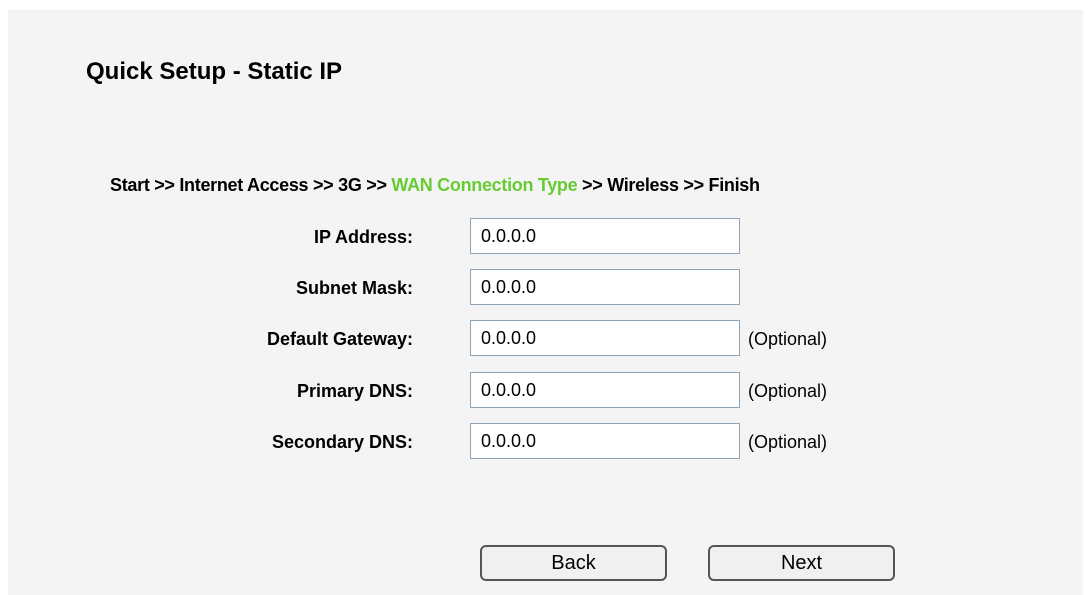 The image size is (1091, 595). What do you see at coordinates (605, 287) in the screenshot?
I see `subnet-mask-input` at bounding box center [605, 287].